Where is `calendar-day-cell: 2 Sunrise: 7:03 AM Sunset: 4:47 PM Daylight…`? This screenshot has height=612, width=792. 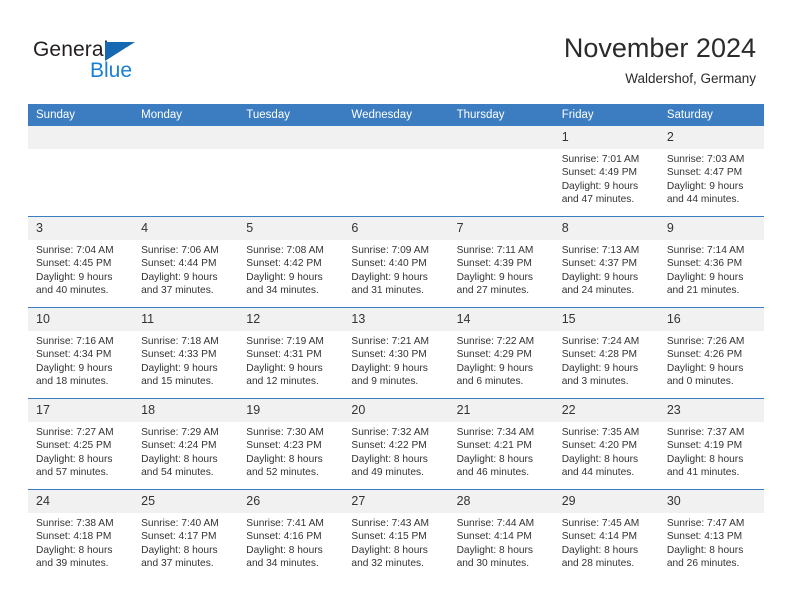
calendar-day-cell: 2 Sunrise: 7:03 AM Sunset: 4:47 PM Daylight… is located at coordinates (711, 171).